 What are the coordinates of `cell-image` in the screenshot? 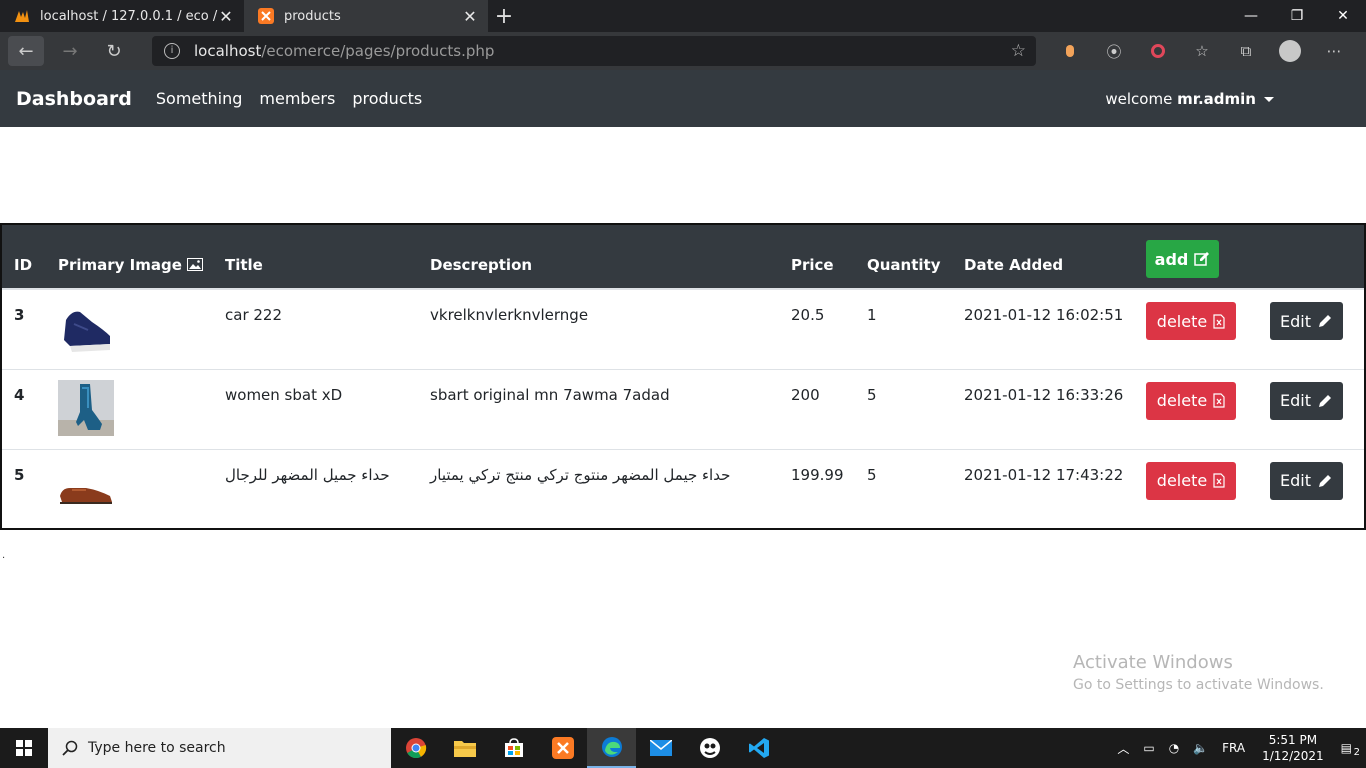 It's located at (141, 409).